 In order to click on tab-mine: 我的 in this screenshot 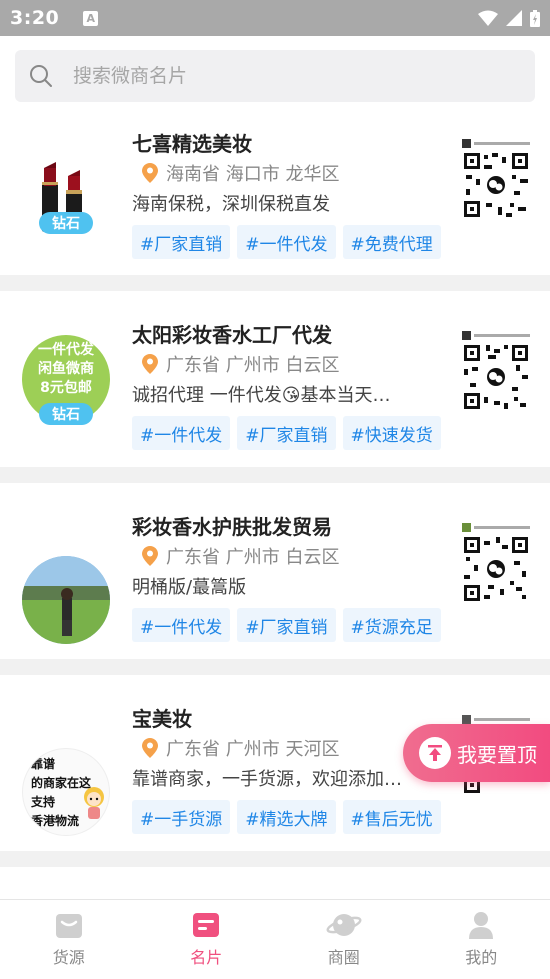, I will do `click(481, 939)`.